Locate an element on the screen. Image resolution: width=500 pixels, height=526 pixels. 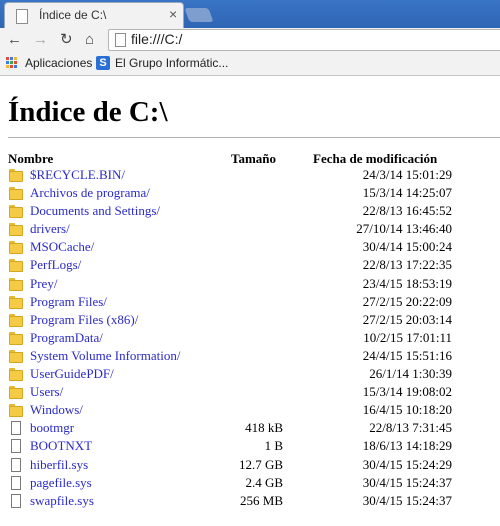
table-row: Windows/16/4/15 10:18:20 is located at coordinates (250, 410).